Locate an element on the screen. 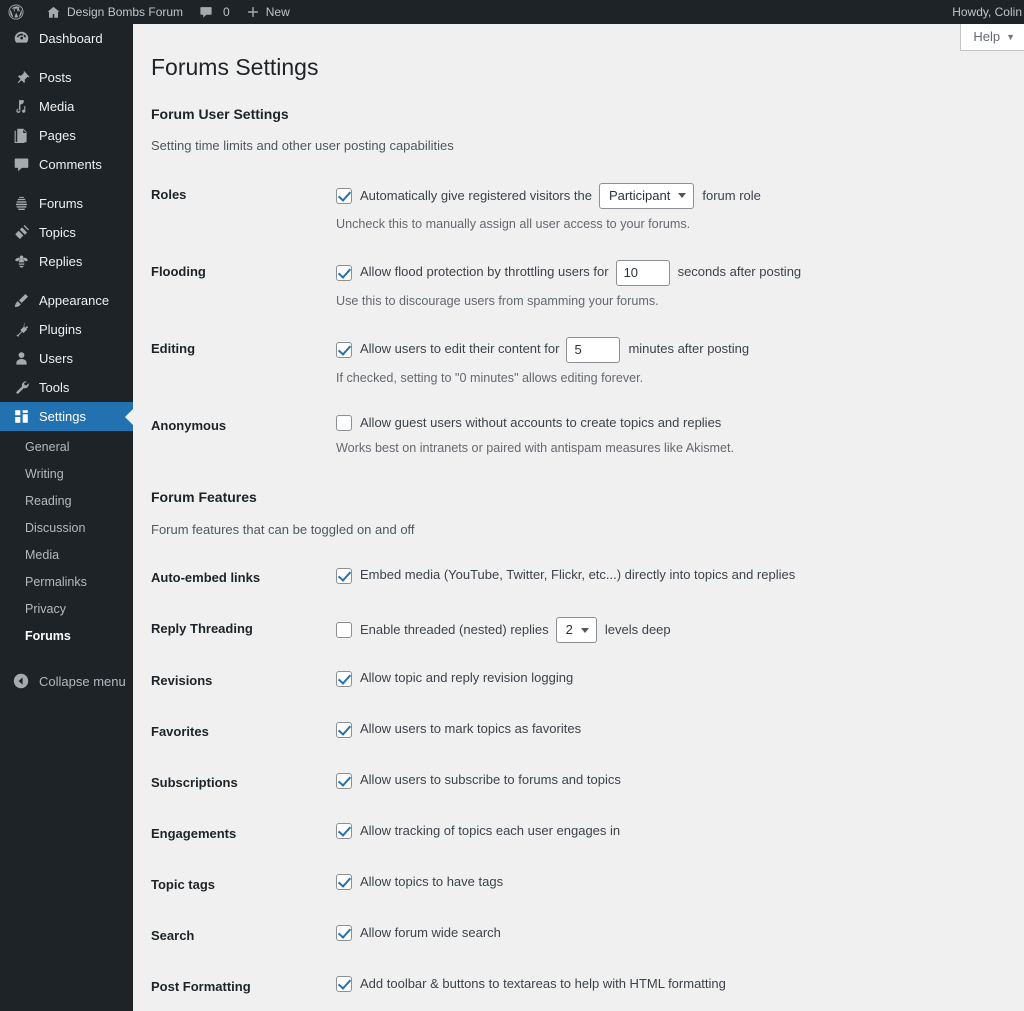  sidebar-item-plugins: Plugins is located at coordinates (66, 329).